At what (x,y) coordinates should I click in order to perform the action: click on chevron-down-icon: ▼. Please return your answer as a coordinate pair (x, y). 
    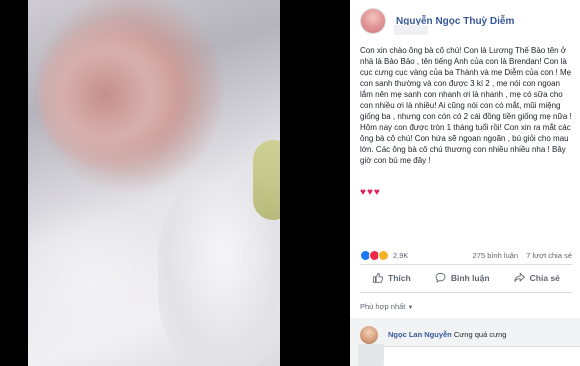
    Looking at the image, I should click on (410, 308).